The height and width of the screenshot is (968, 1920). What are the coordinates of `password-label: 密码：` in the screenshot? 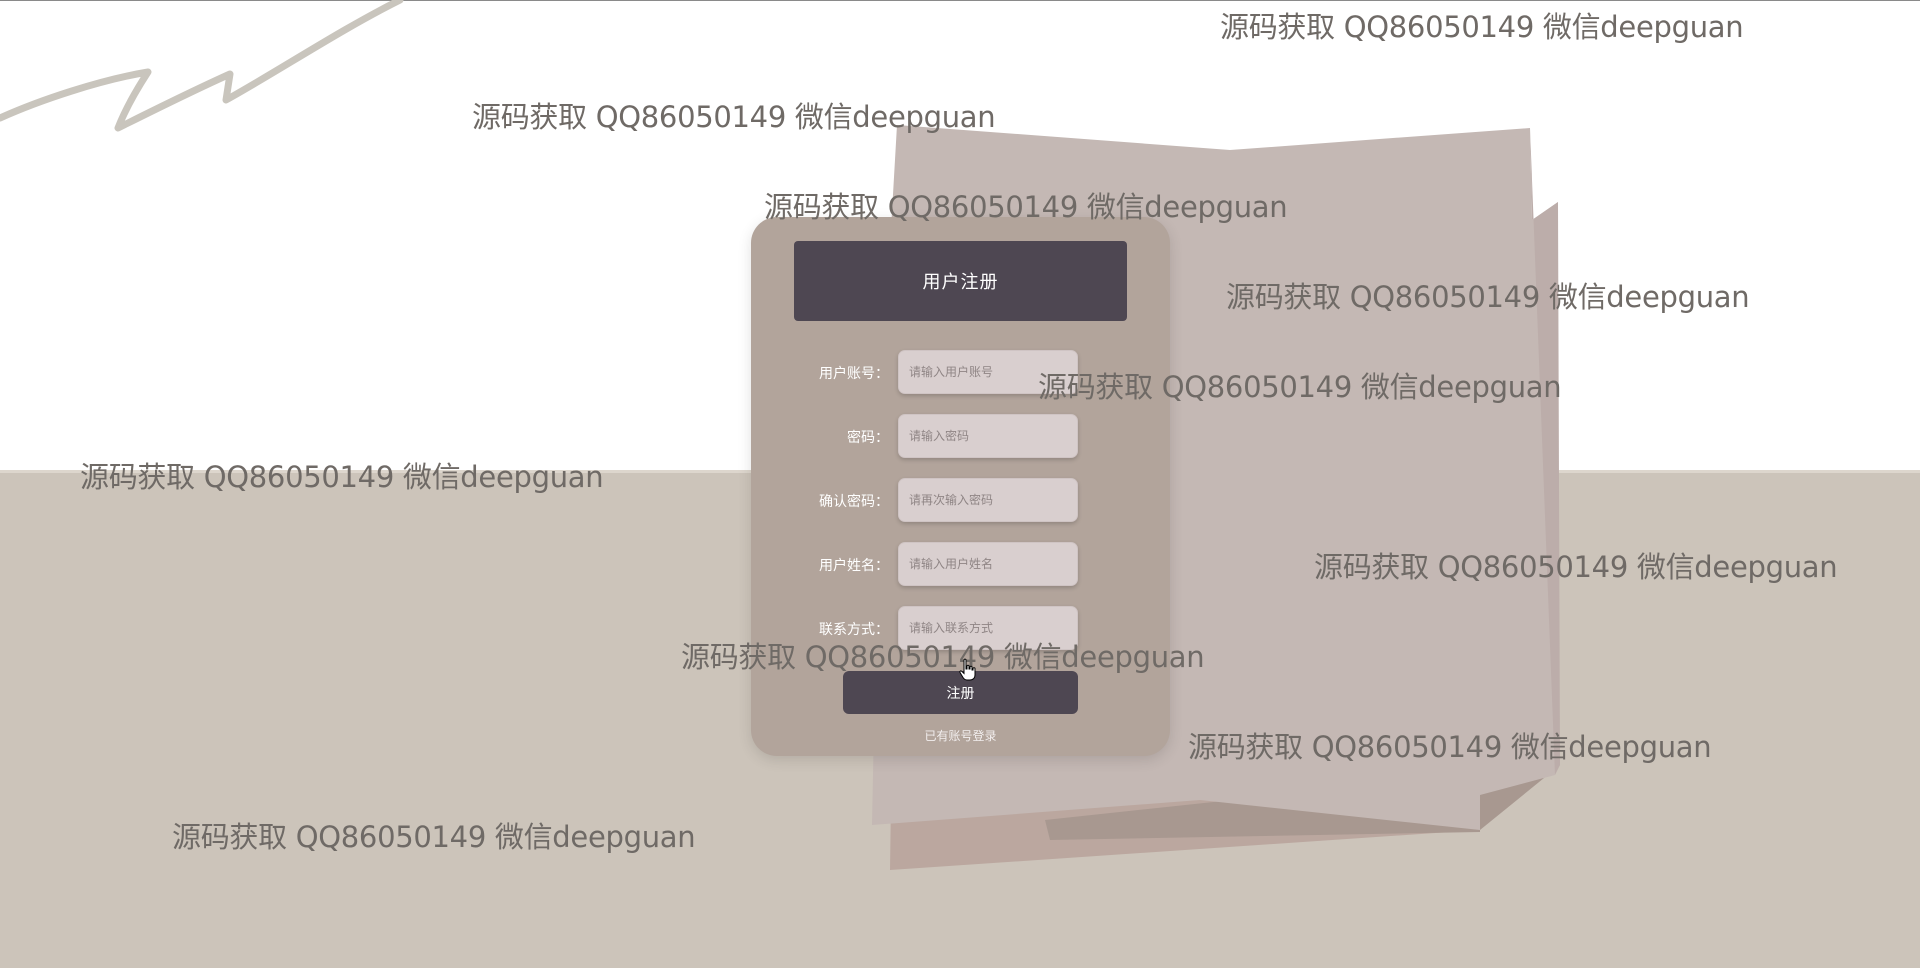 It's located at (868, 438).